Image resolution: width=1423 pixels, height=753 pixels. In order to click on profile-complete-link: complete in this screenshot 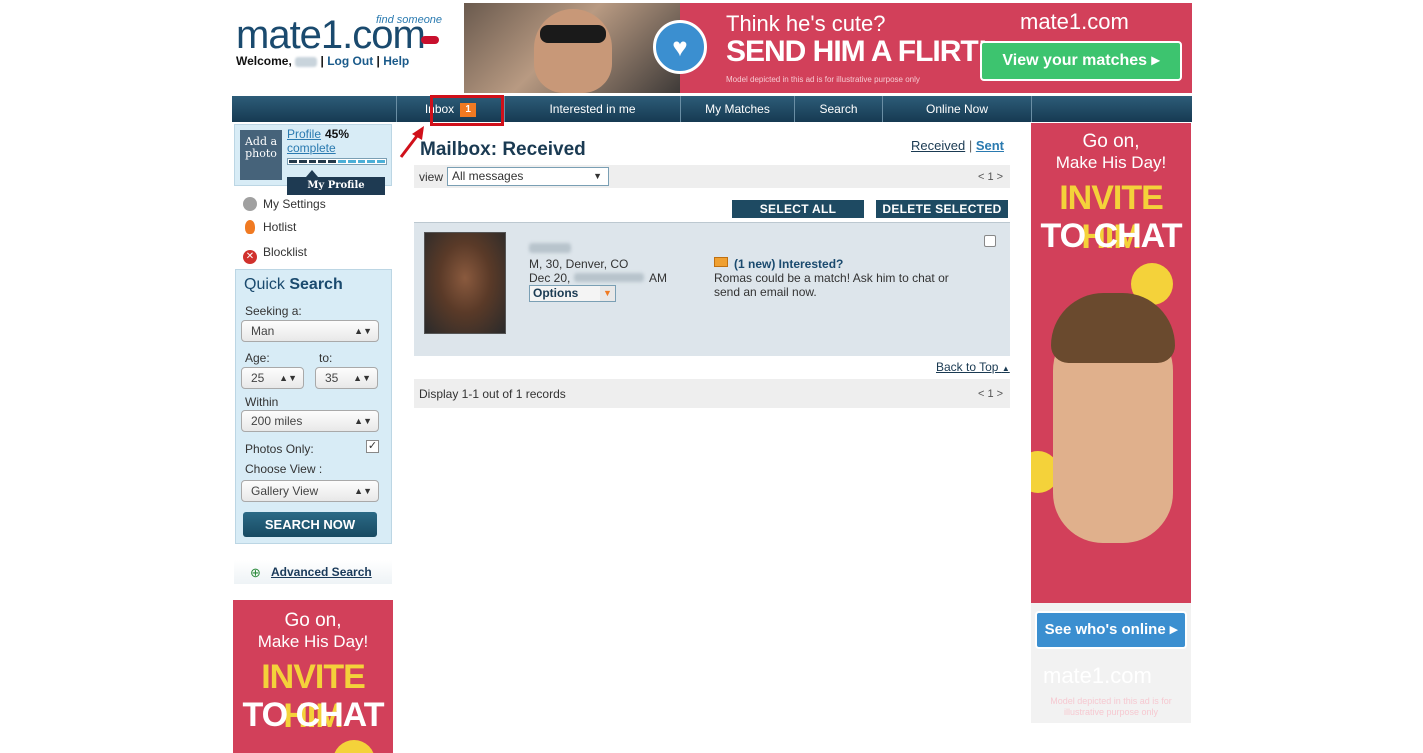, I will do `click(311, 148)`.